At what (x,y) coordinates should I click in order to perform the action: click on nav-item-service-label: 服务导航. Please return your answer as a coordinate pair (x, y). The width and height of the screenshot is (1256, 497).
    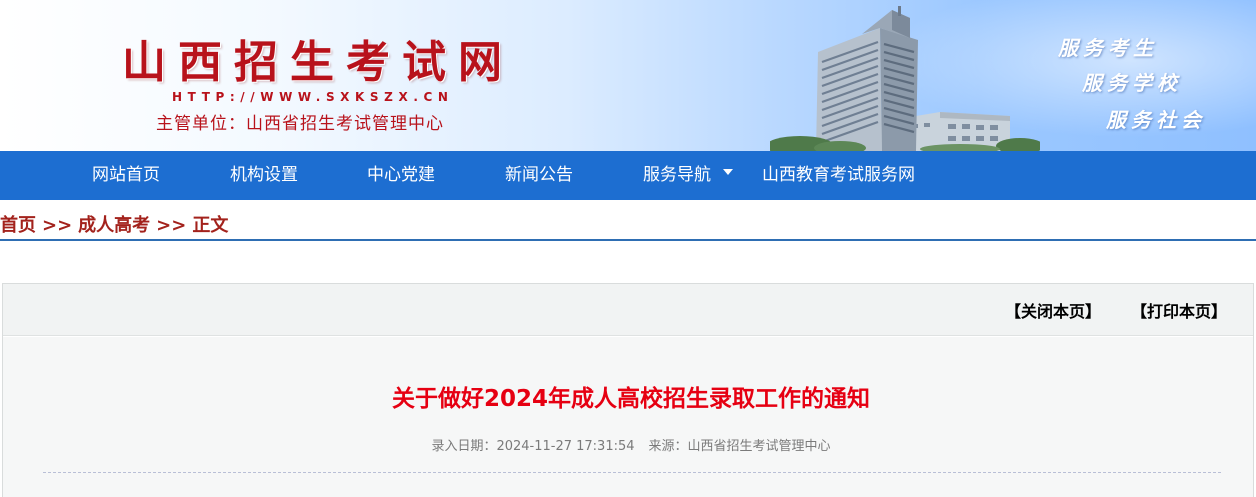
    Looking at the image, I should click on (677, 175).